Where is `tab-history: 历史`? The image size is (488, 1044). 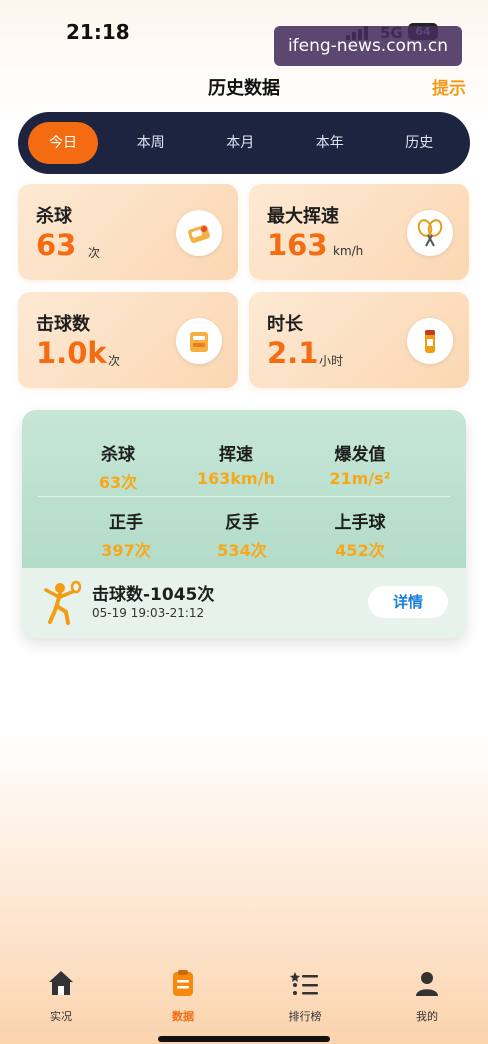 tab-history: 历史 is located at coordinates (420, 143).